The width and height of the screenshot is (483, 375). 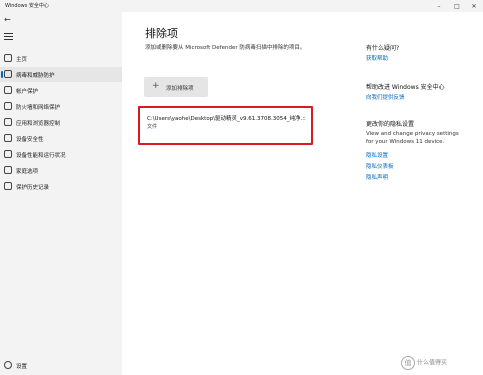 I want to click on watermark: 值什么值得买, so click(x=424, y=363).